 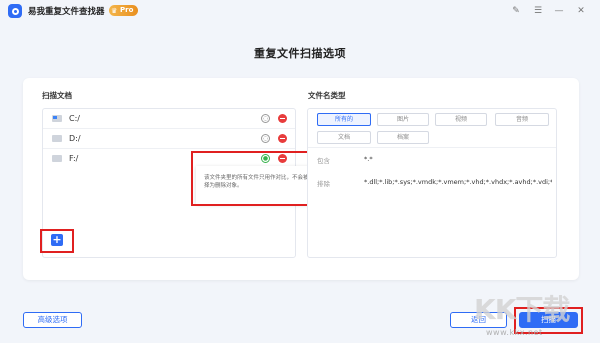 What do you see at coordinates (300, 11) in the screenshot?
I see `title-bar: 易我重复文件查找器 ♛ Pro ✎ ☰ — ✕` at bounding box center [300, 11].